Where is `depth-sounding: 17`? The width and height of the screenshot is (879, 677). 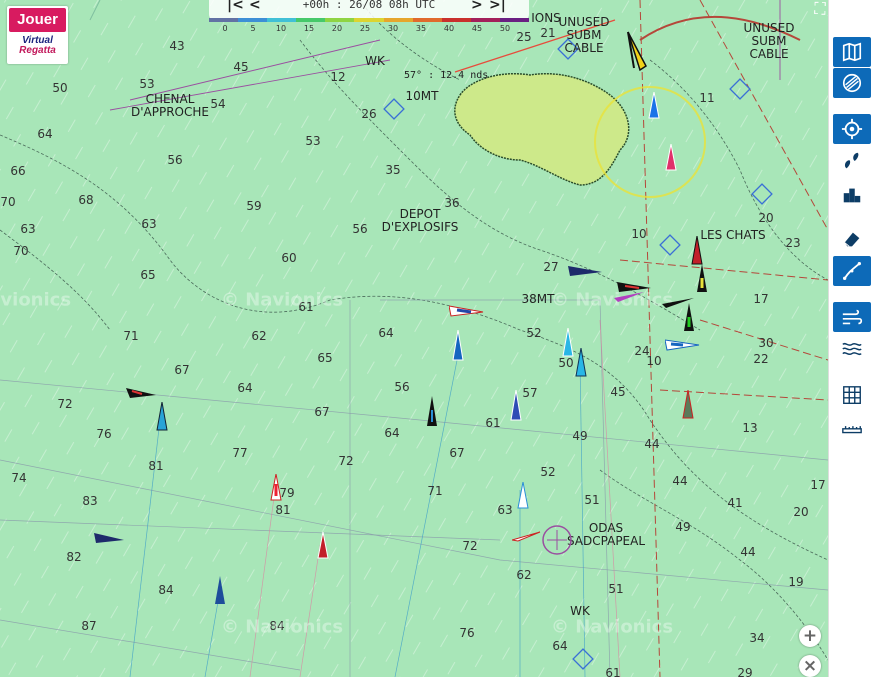 depth-sounding: 17 is located at coordinates (761, 299).